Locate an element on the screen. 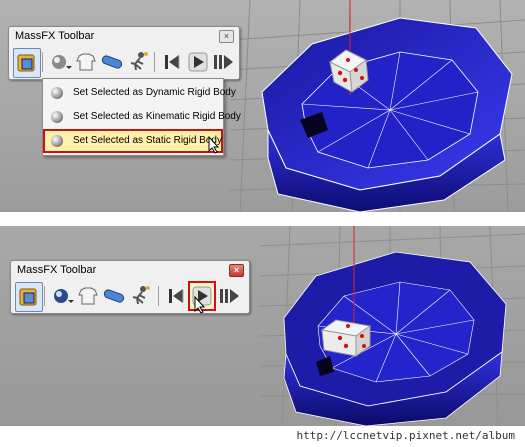 This screenshot has height=447, width=525. play-simulation-icon is located at coordinates (198, 62).